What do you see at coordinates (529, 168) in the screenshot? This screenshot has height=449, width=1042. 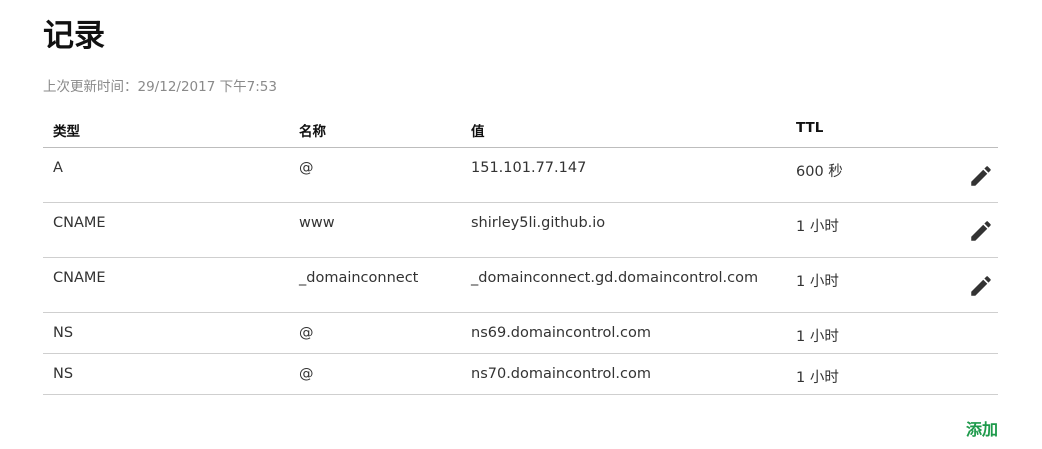 I see `record-value: 151.101.77.147` at bounding box center [529, 168].